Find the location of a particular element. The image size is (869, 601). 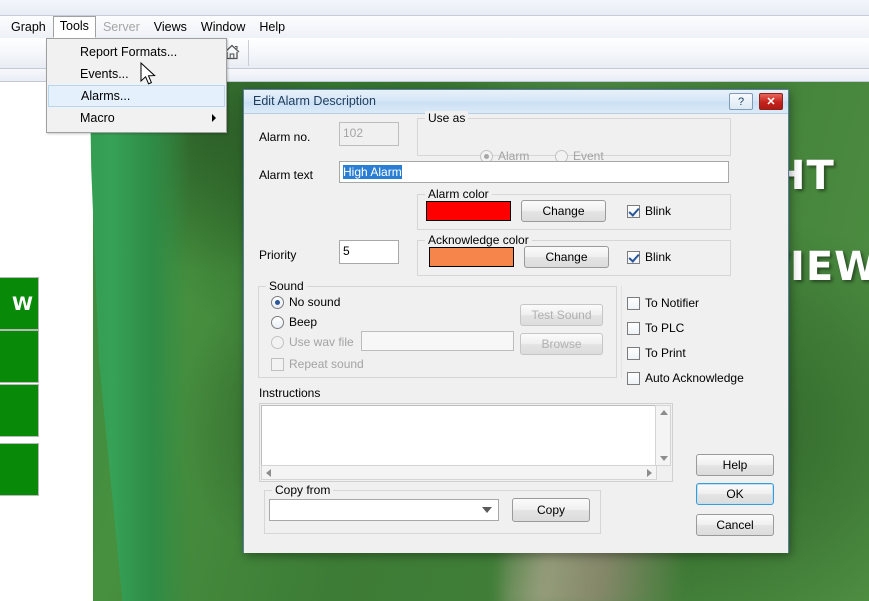

help-button: Help is located at coordinates (735, 465).